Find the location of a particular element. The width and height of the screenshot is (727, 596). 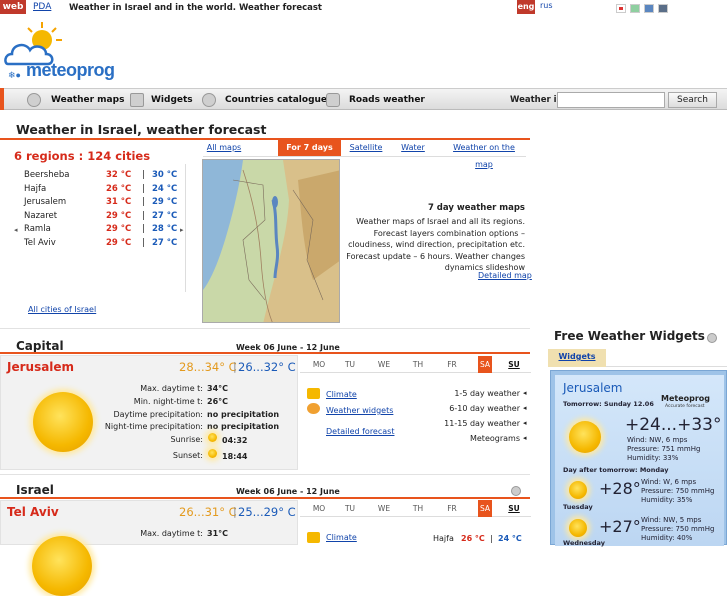

forecast-link-1-5: 1-5 day weather is located at coordinates (470, 393).